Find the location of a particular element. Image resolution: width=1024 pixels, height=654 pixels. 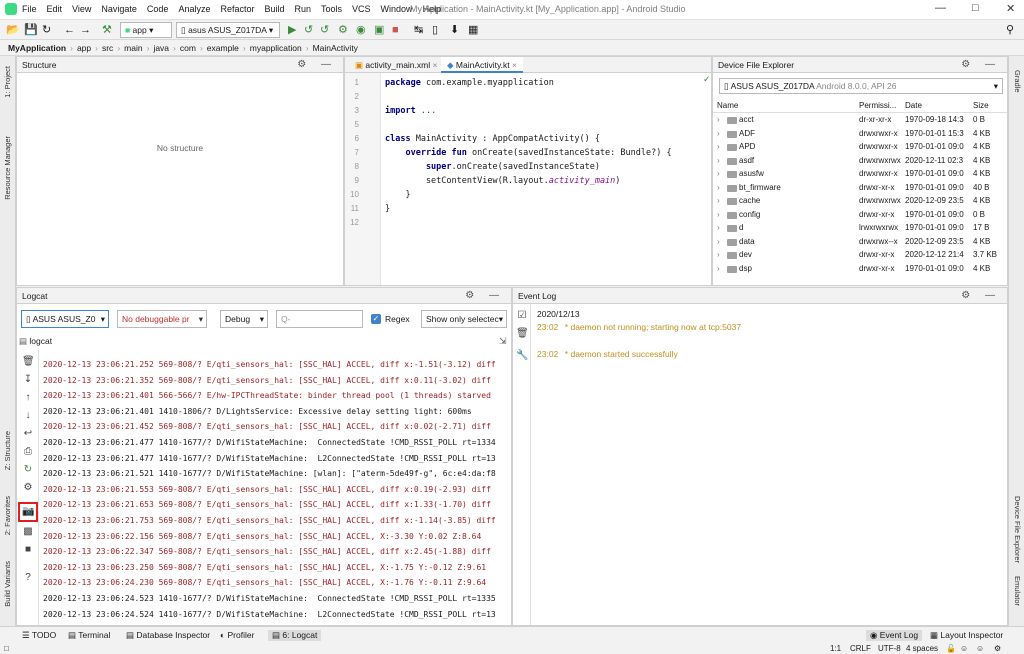

profile-icon: ◉ is located at coordinates (361, 30).